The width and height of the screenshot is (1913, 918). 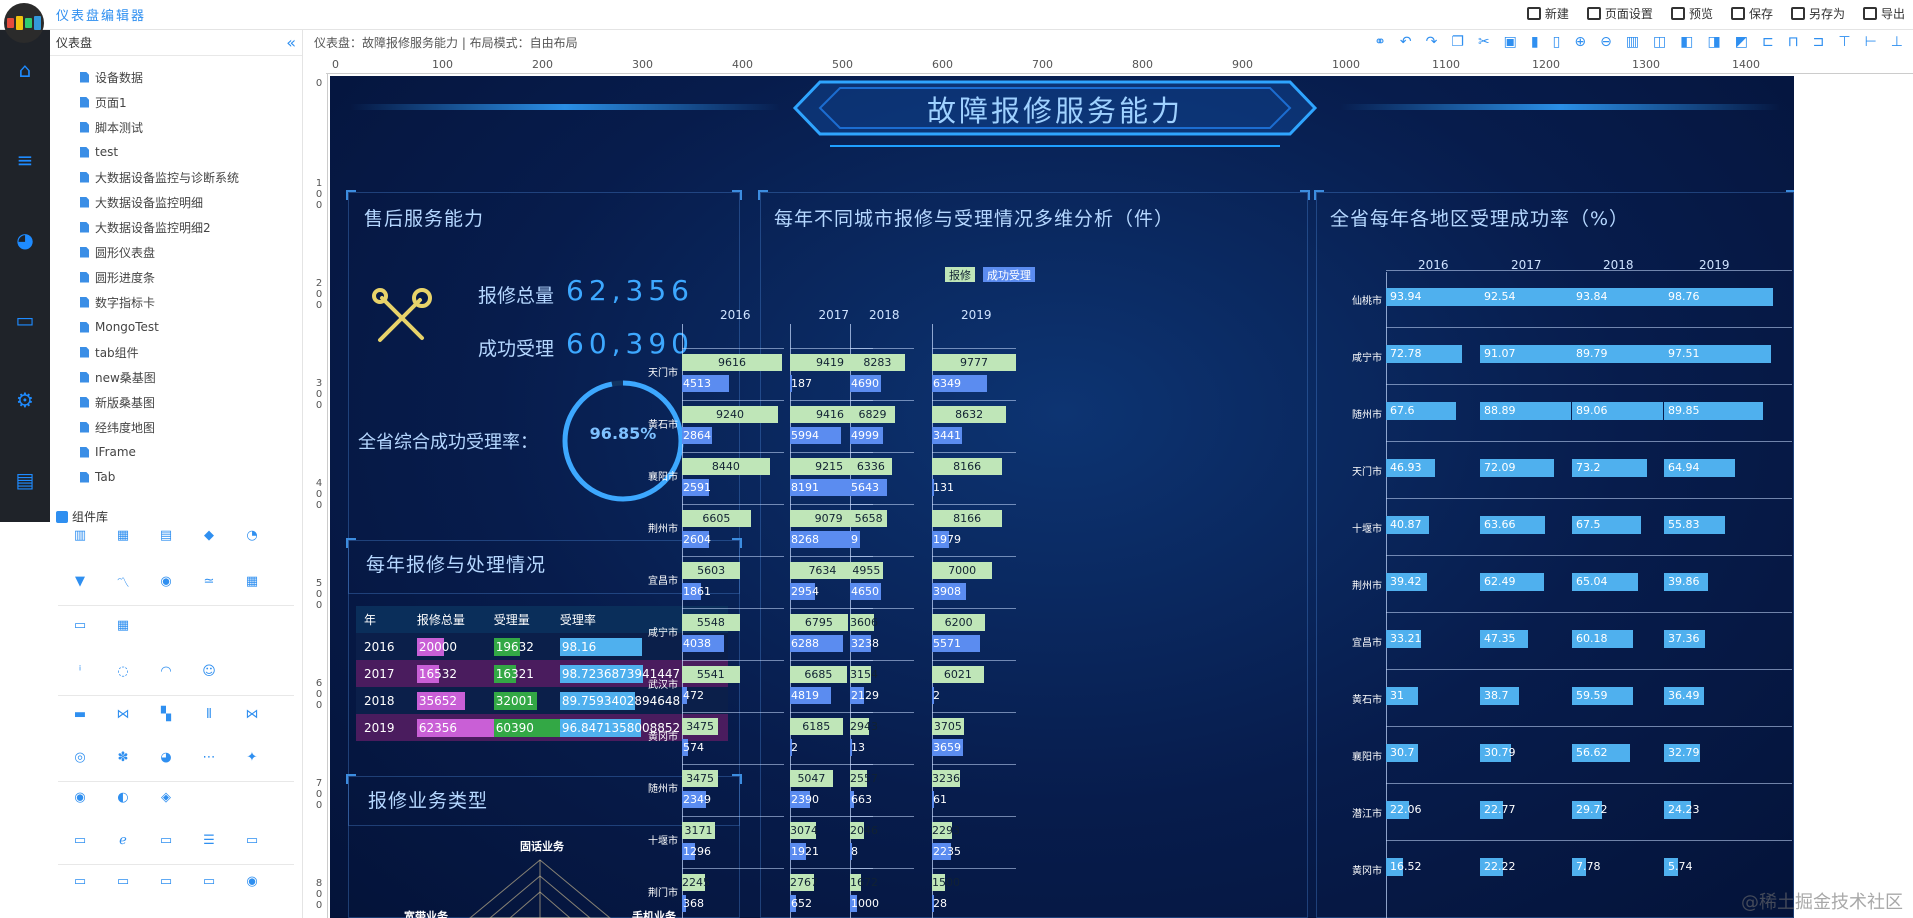 I want to click on component-icon: ⦀, so click(x=209, y=714).